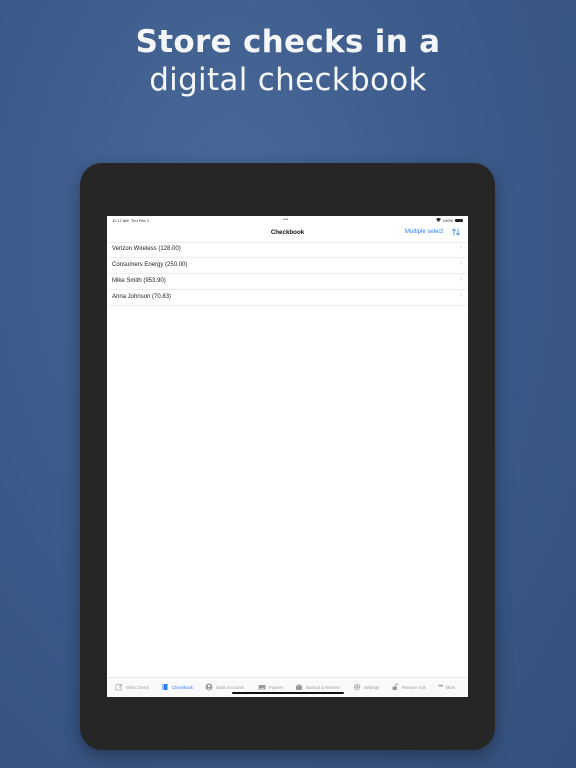 The image size is (576, 768). I want to click on status-bar: 11:17 AM Thu Feb 1 ••• 100%, so click(287, 220).